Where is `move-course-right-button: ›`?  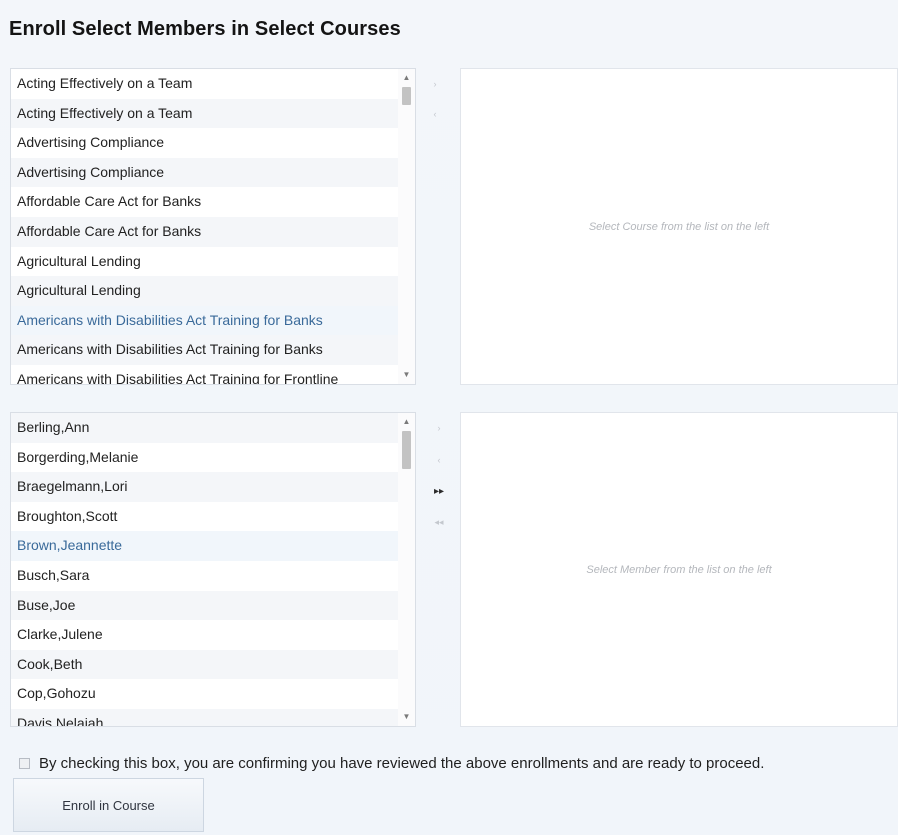
move-course-right-button: › is located at coordinates (435, 84).